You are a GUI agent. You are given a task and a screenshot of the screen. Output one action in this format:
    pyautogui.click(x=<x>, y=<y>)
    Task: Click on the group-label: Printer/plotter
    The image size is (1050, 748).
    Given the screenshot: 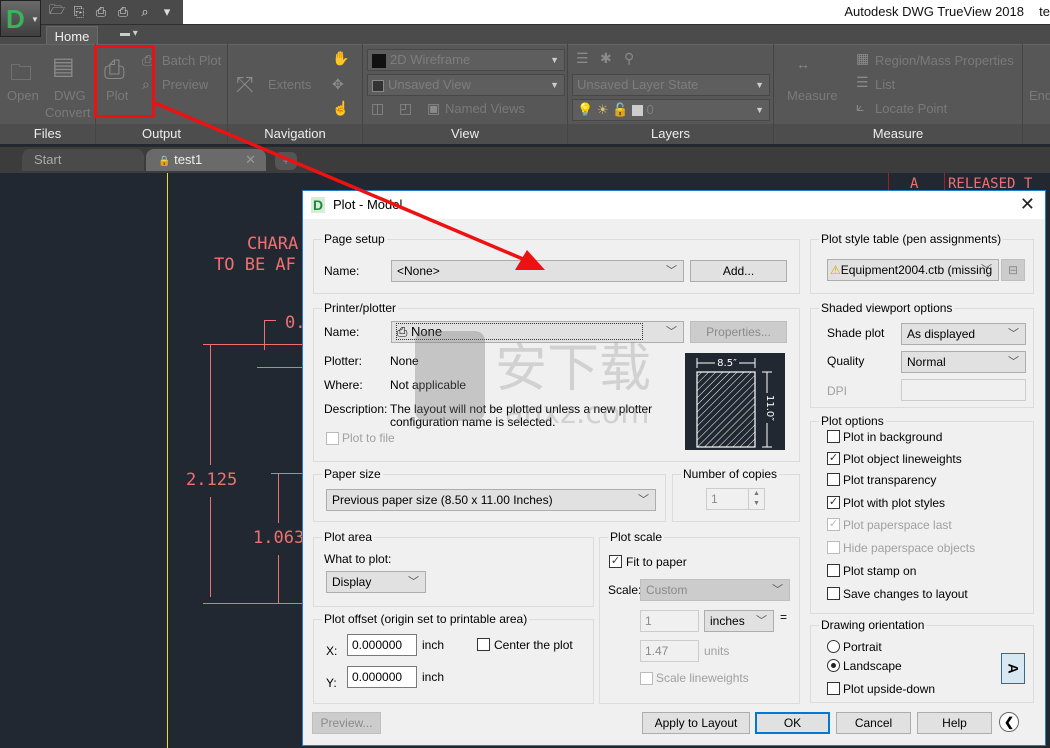 What is the action you would take?
    pyautogui.click(x=360, y=308)
    